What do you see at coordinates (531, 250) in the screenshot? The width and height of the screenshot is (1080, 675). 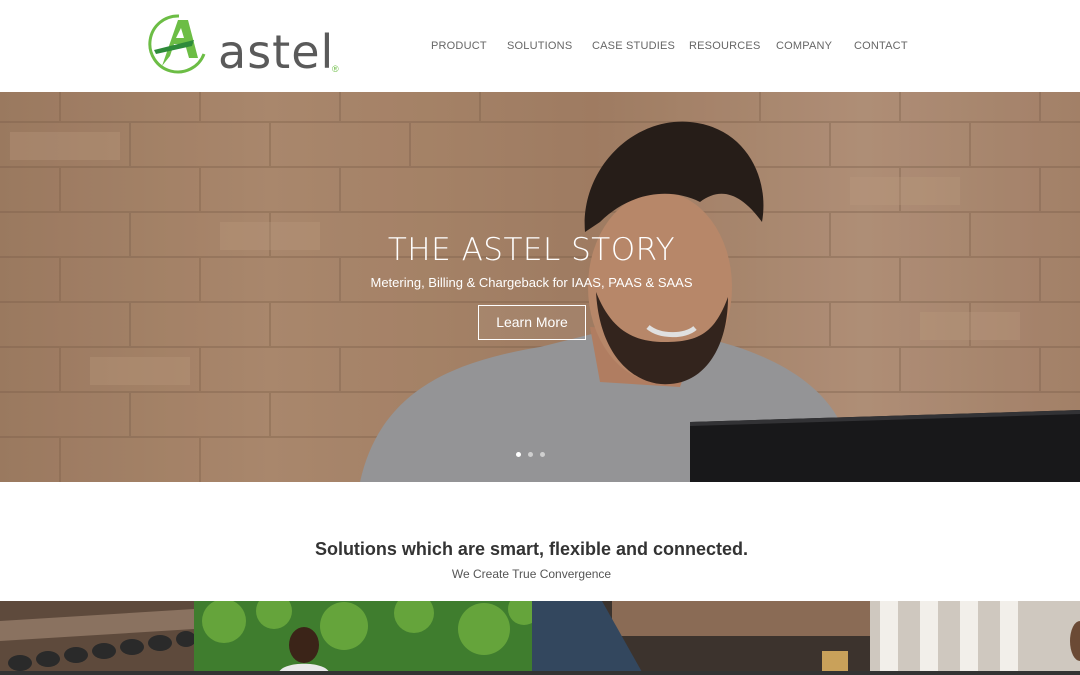 I see `hero-title: THE ASTEL STORY` at bounding box center [531, 250].